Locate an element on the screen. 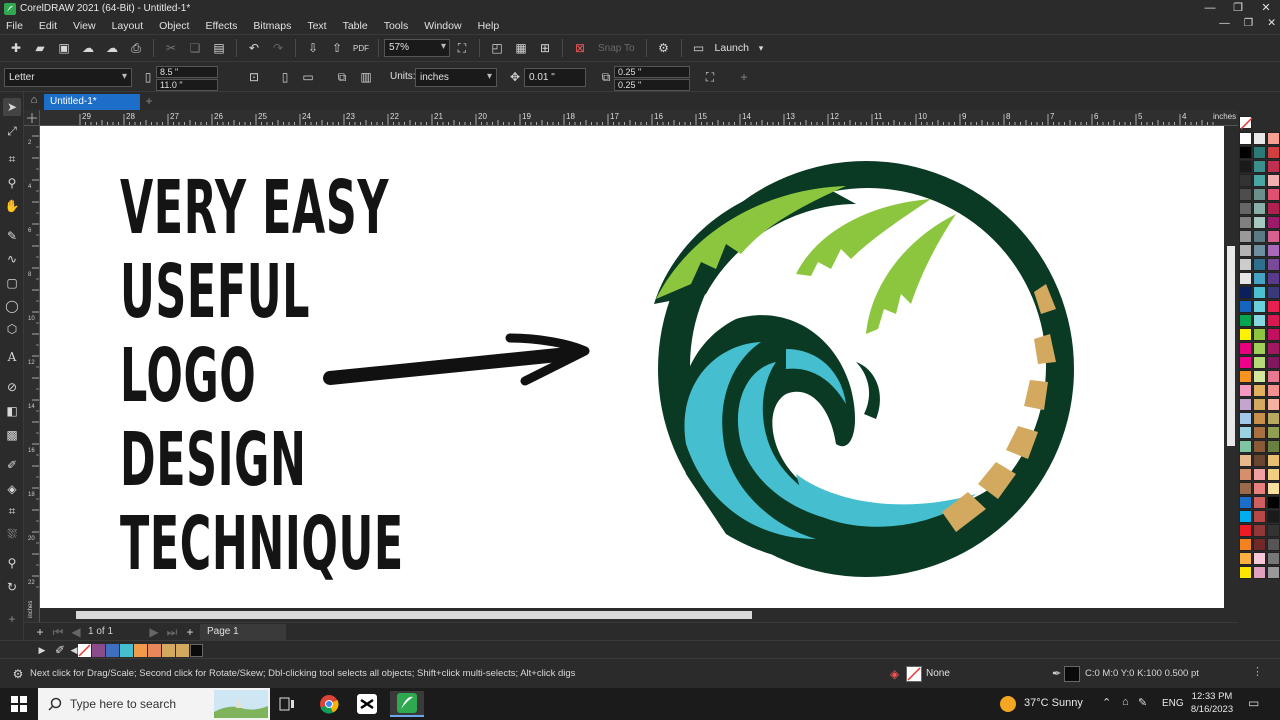 Image resolution: width=1280 pixels, height=720 pixels. menu-text: Text is located at coordinates (316, 26).